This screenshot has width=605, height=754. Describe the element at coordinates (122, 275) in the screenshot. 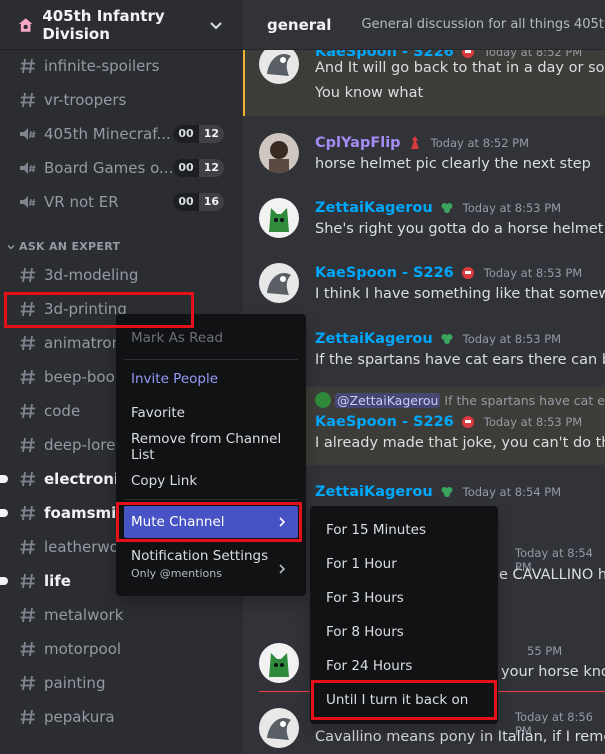

I see `channel-3d-modeling: 3d-modeling` at that location.